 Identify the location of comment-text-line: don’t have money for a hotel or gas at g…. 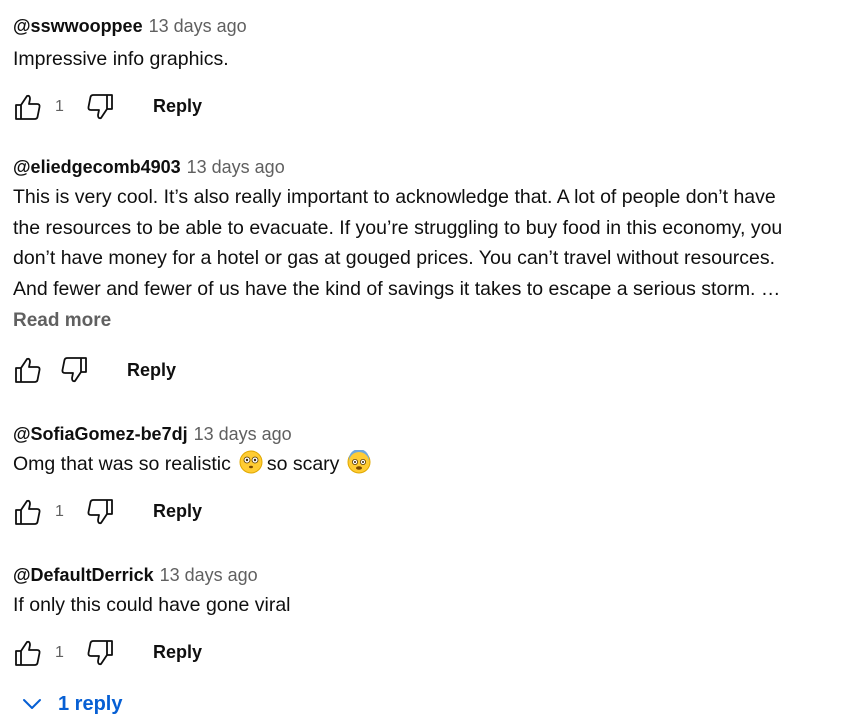
(394, 258).